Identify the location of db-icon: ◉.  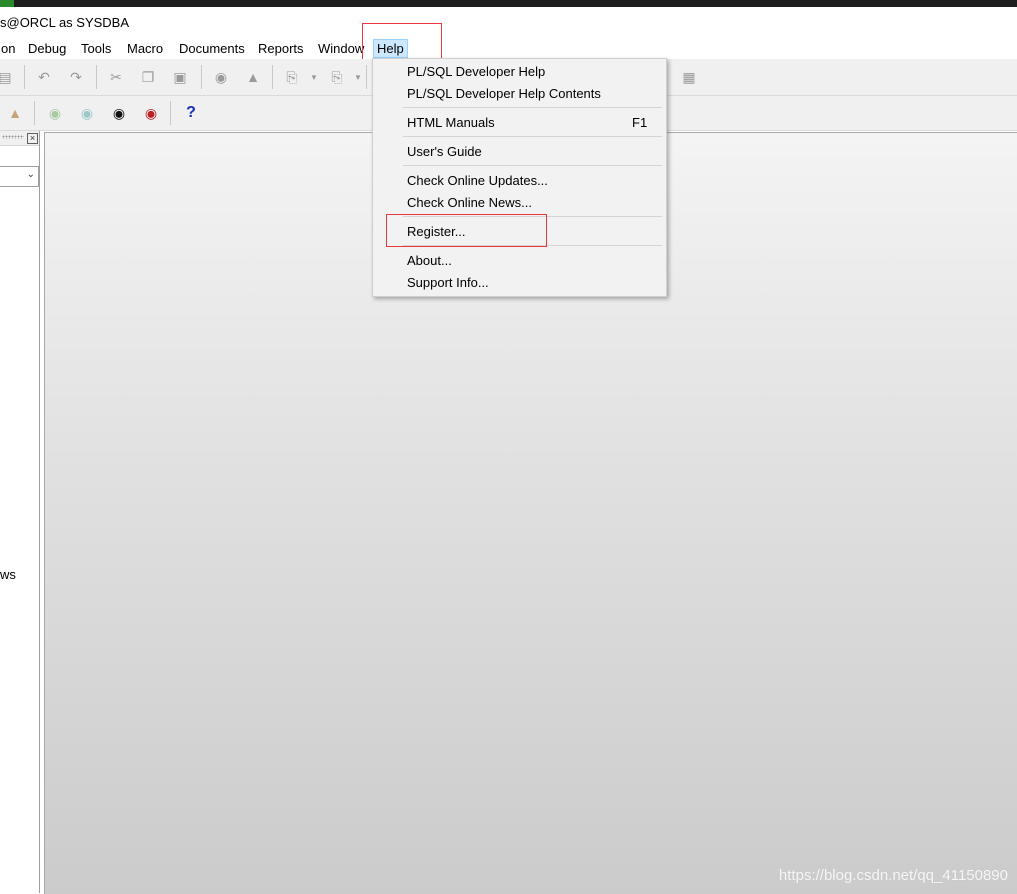
(55, 113).